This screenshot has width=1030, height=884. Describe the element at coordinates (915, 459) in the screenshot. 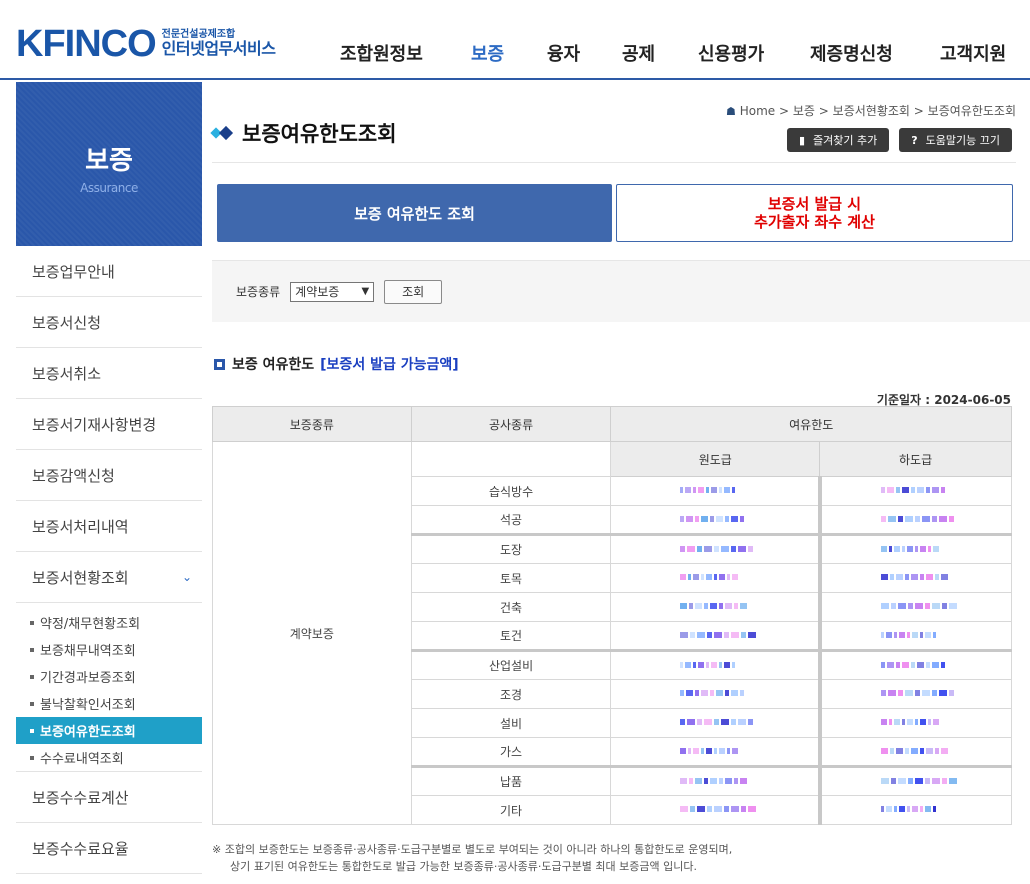

I see `th-sub: 하도급` at that location.